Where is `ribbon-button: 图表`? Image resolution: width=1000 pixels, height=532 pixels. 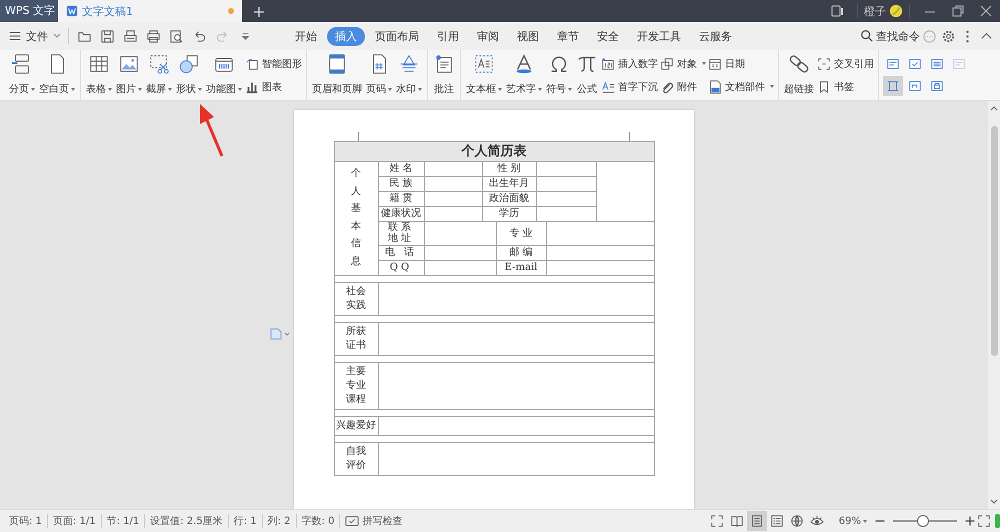 ribbon-button: 图表 is located at coordinates (273, 87).